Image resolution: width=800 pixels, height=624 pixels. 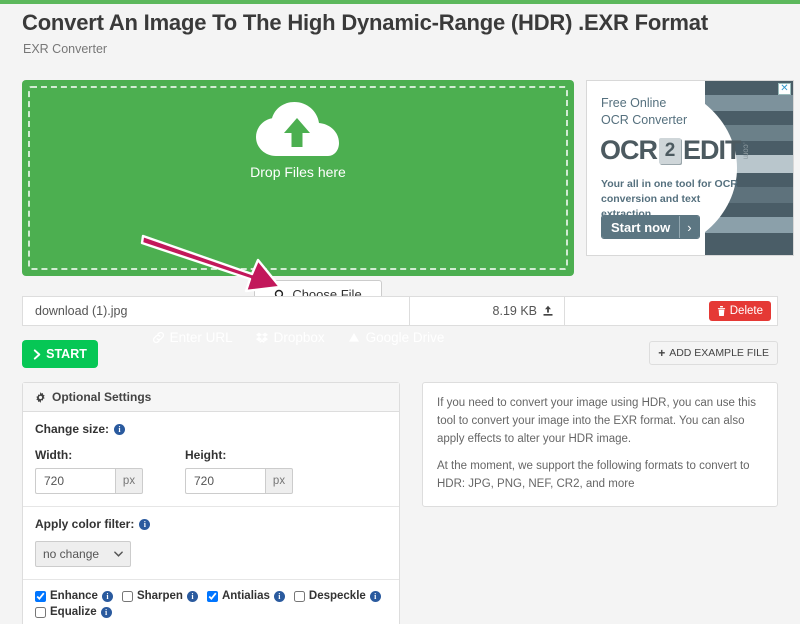 I want to click on ad-logo: OCR 2 EDIT .com, so click(x=675, y=150).